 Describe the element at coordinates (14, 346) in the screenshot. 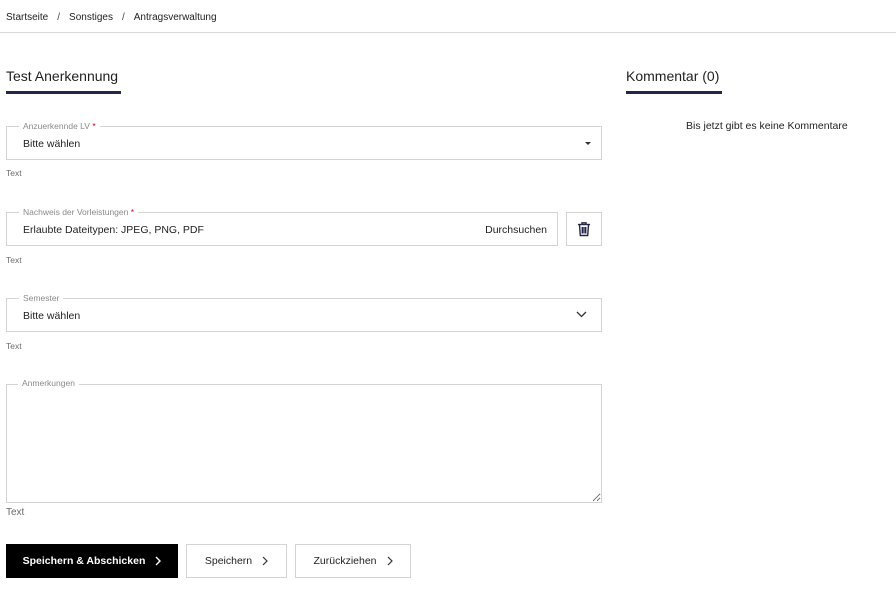

I see `semester-helper-text: Text` at that location.